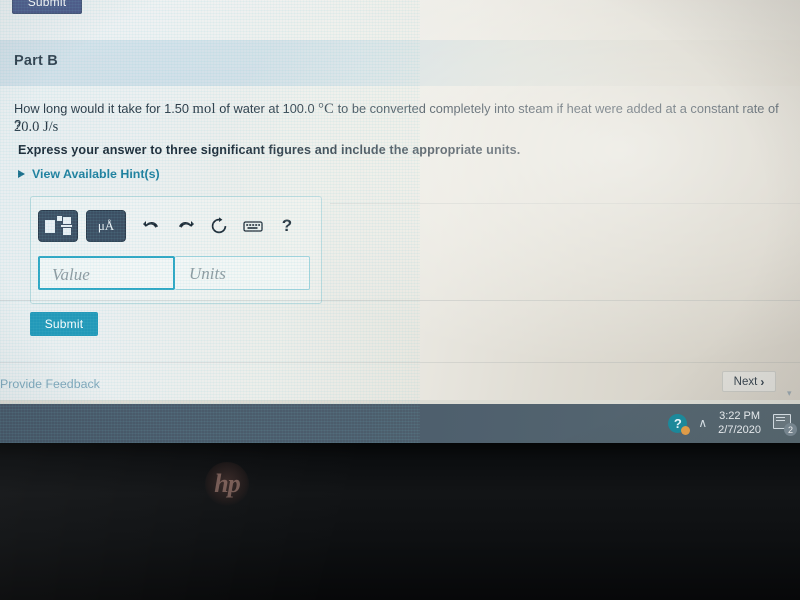 The width and height of the screenshot is (800, 600). I want to click on answer-toolbar: μÅ ?, so click(174, 226).